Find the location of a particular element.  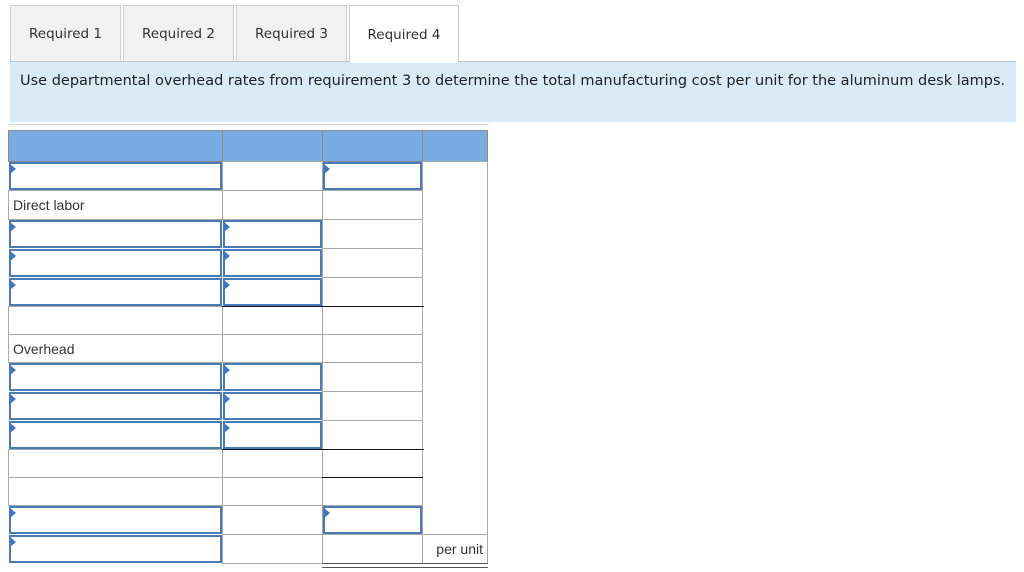

row-label-direct-labor: Direct labor is located at coordinates (115, 205).